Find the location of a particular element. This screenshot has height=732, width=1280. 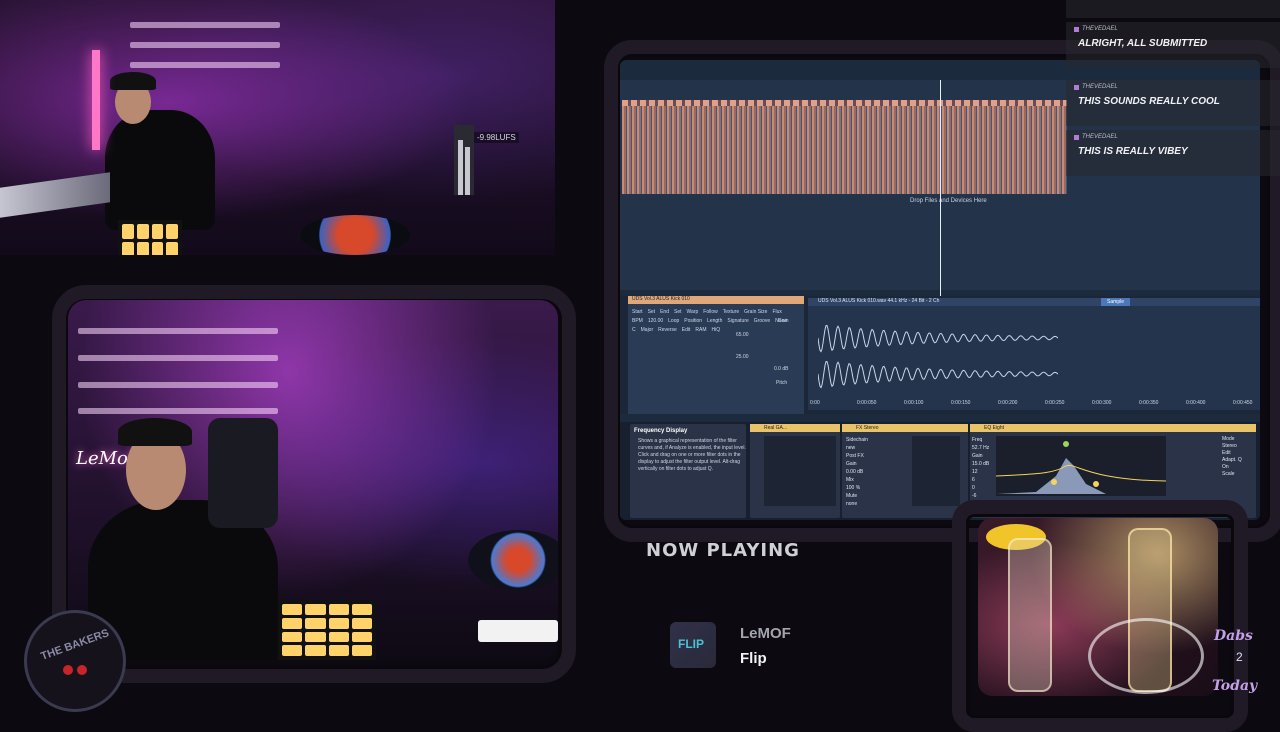

clip-control: Grain Size is located at coordinates (755, 312).